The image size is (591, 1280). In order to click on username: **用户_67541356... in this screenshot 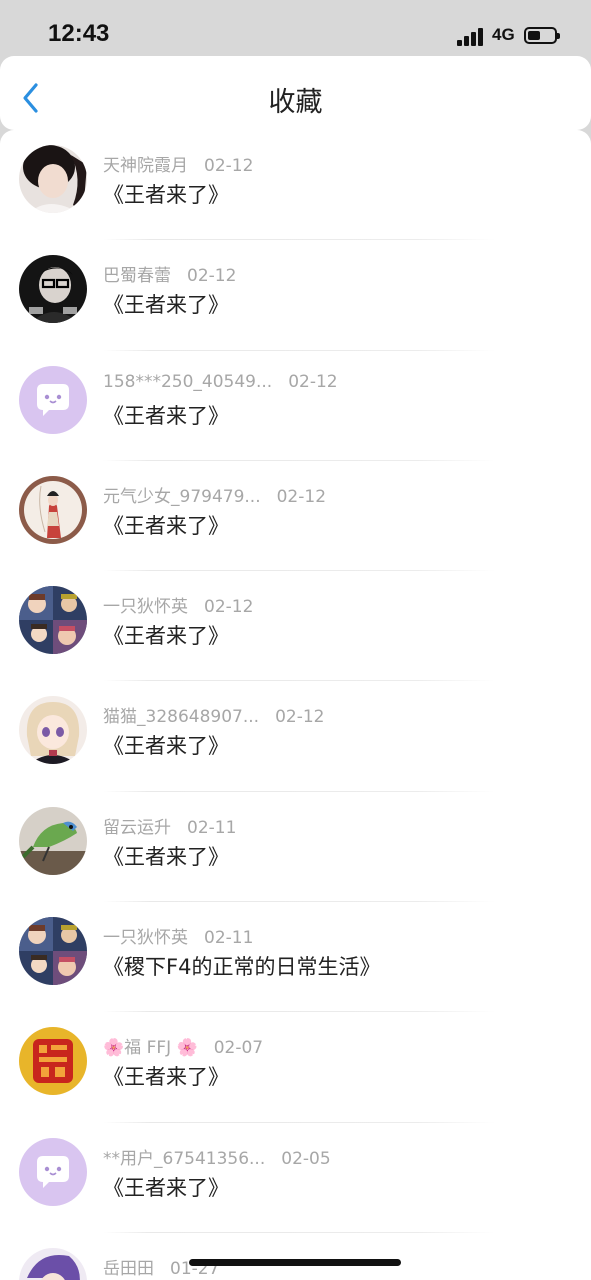, I will do `click(184, 1158)`.